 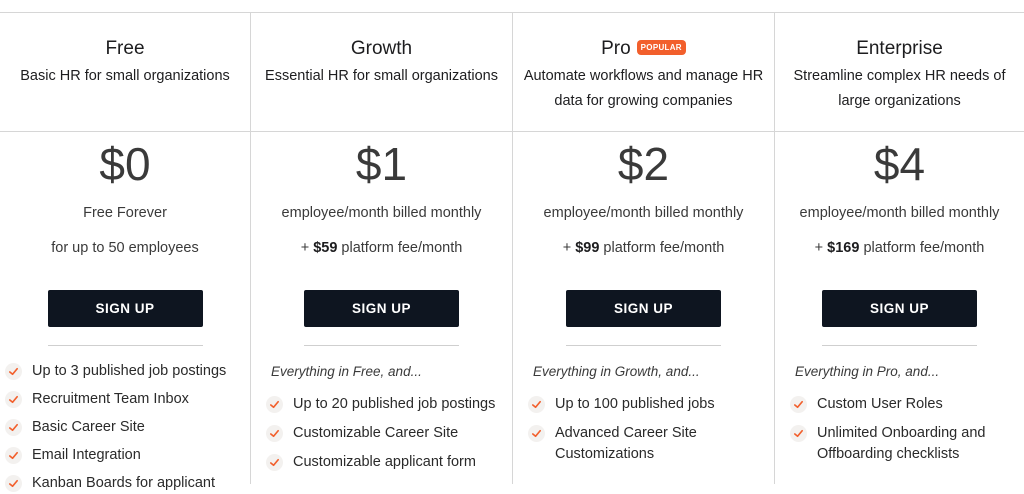 What do you see at coordinates (384, 462) in the screenshot?
I see `feature-label: Customizable applicant form` at bounding box center [384, 462].